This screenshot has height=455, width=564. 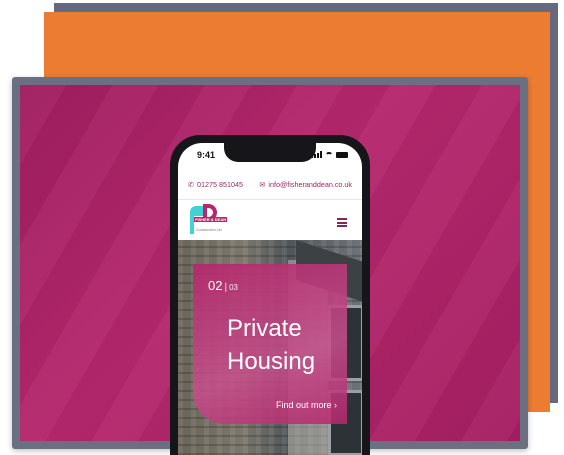 What do you see at coordinates (233, 287) in the screenshot?
I see `slide-total: 03` at bounding box center [233, 287].